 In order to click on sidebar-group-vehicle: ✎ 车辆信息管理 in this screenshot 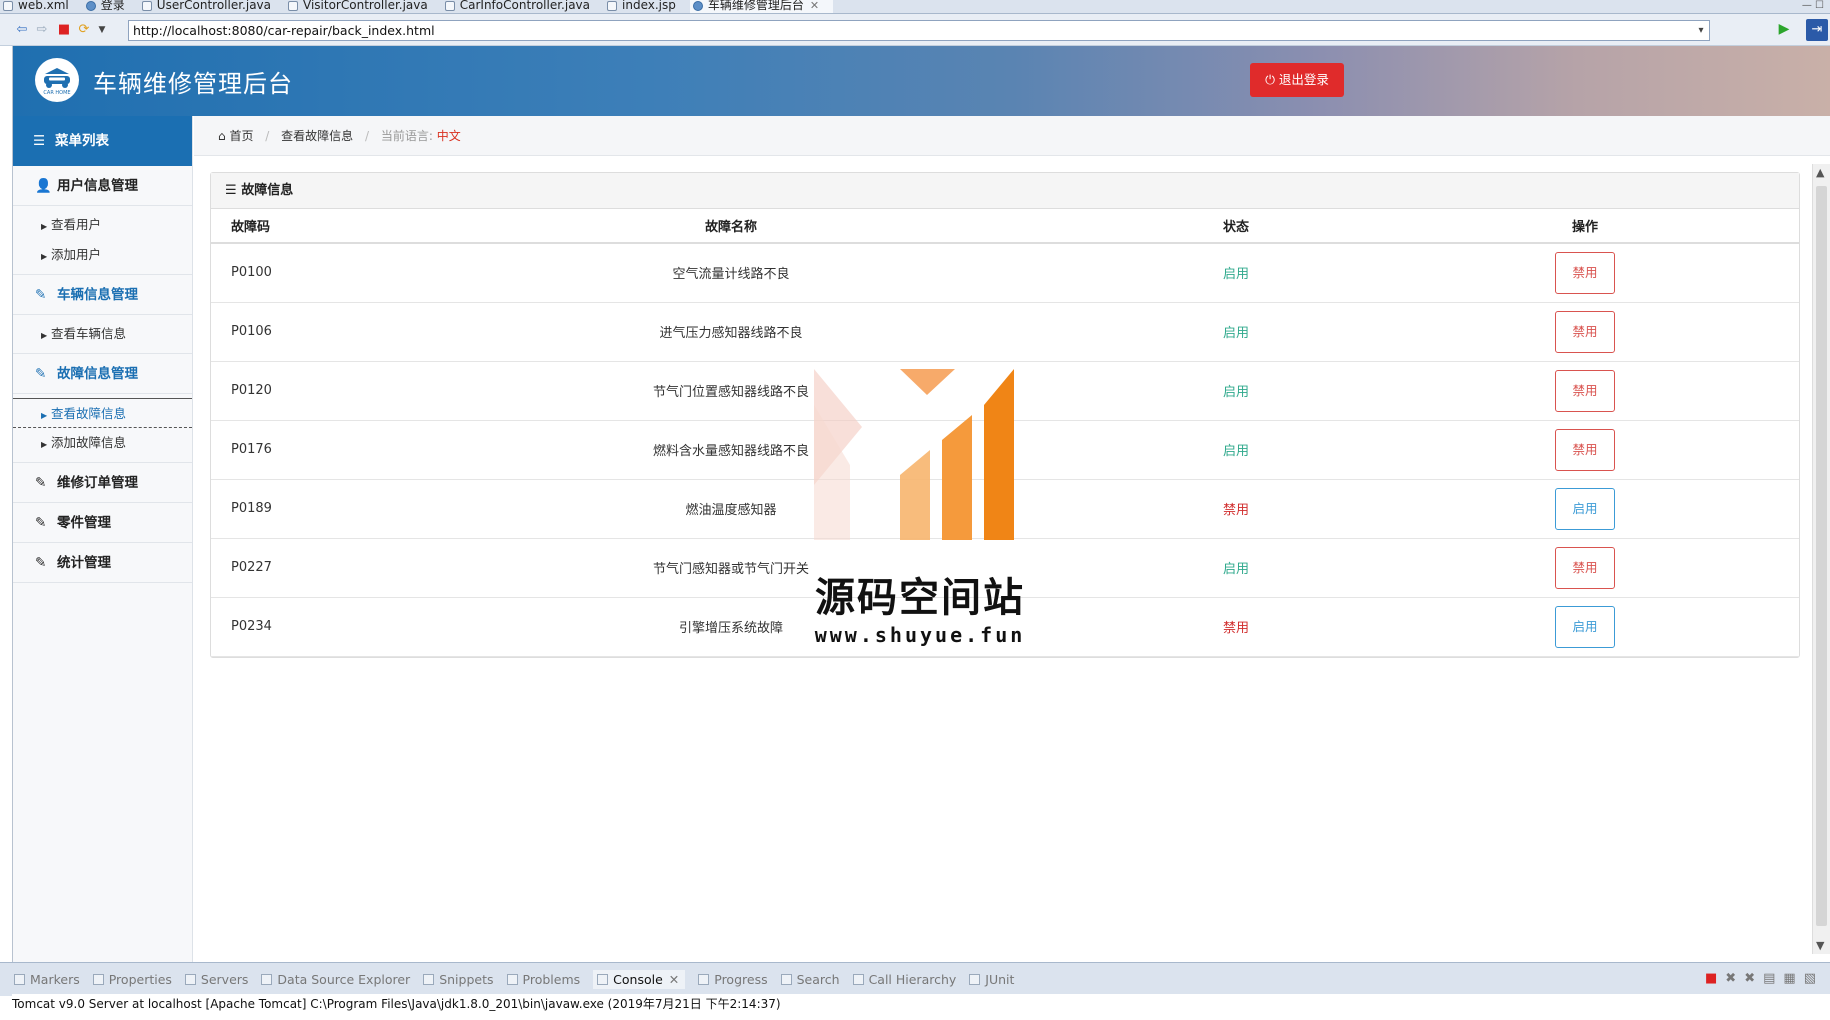, I will do `click(102, 295)`.